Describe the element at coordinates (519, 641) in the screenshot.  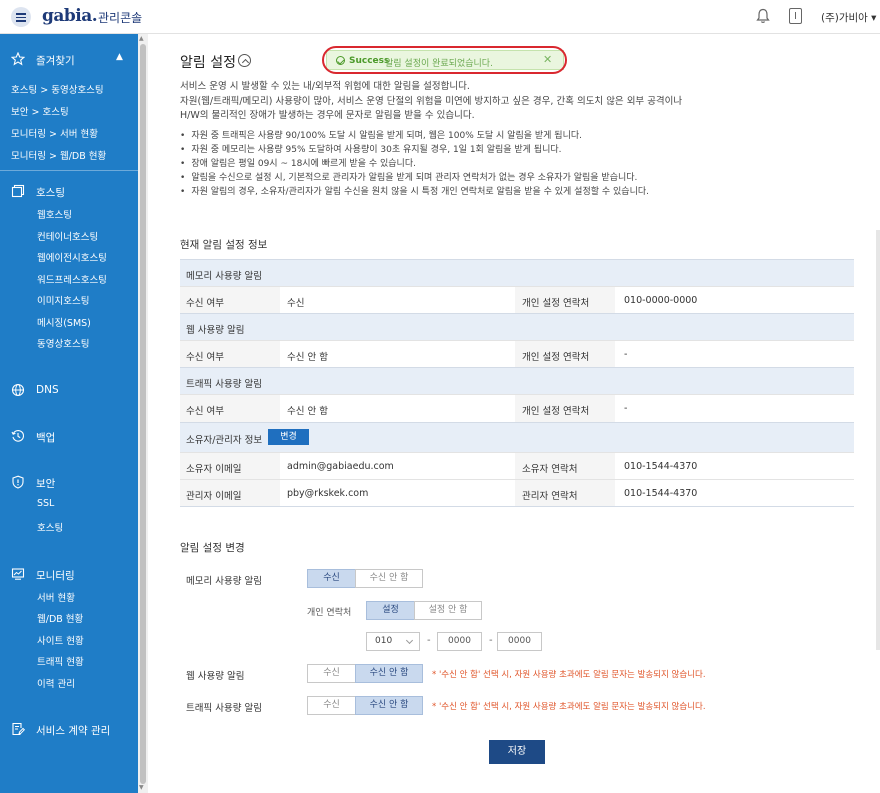
I see `phone-last-input: 0000` at that location.